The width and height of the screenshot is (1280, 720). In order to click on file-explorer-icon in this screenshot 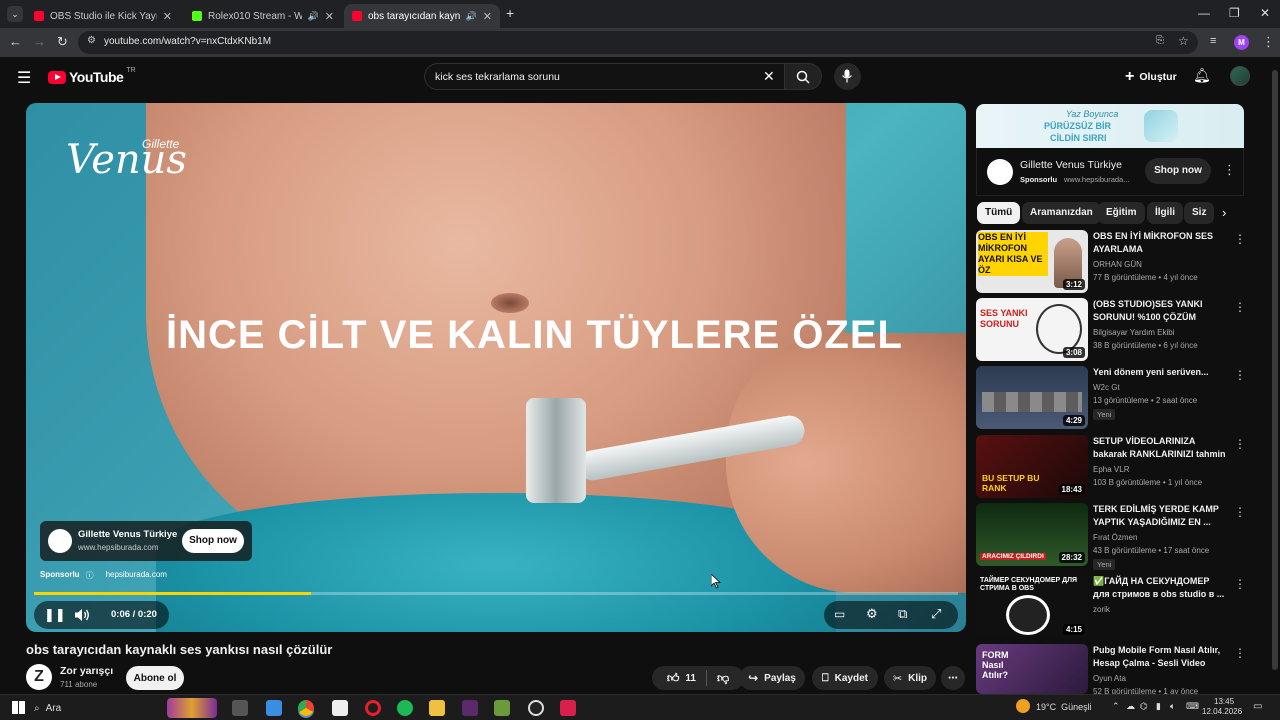, I will do `click(437, 708)`.